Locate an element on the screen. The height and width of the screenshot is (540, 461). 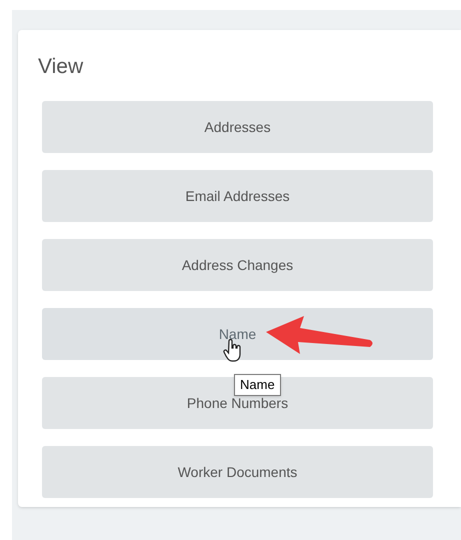
tooltip: Name is located at coordinates (257, 385).